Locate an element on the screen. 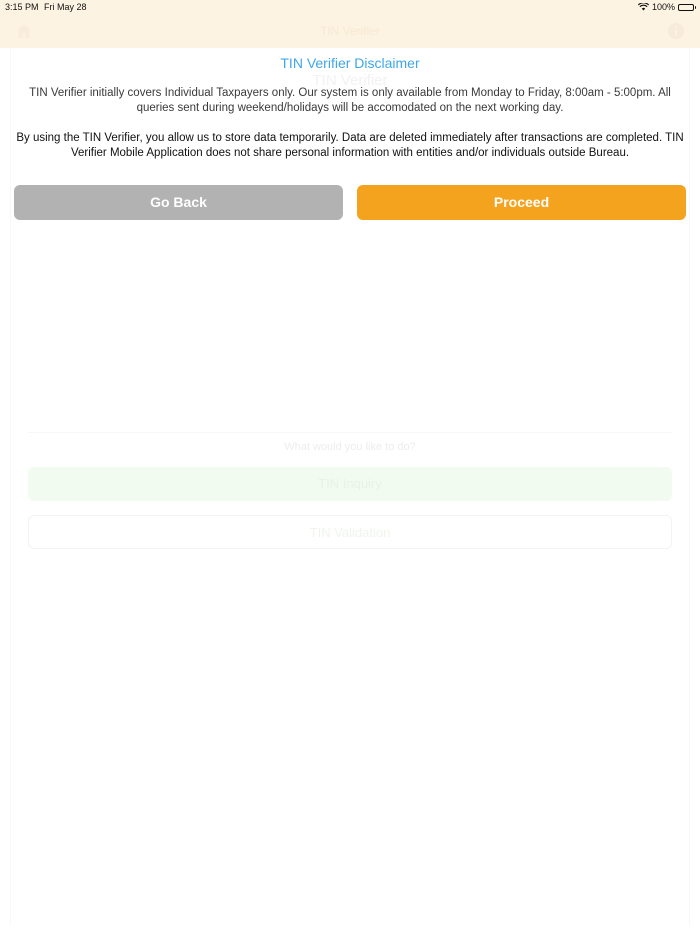  nav-title: TIN Verifier is located at coordinates (349, 31).